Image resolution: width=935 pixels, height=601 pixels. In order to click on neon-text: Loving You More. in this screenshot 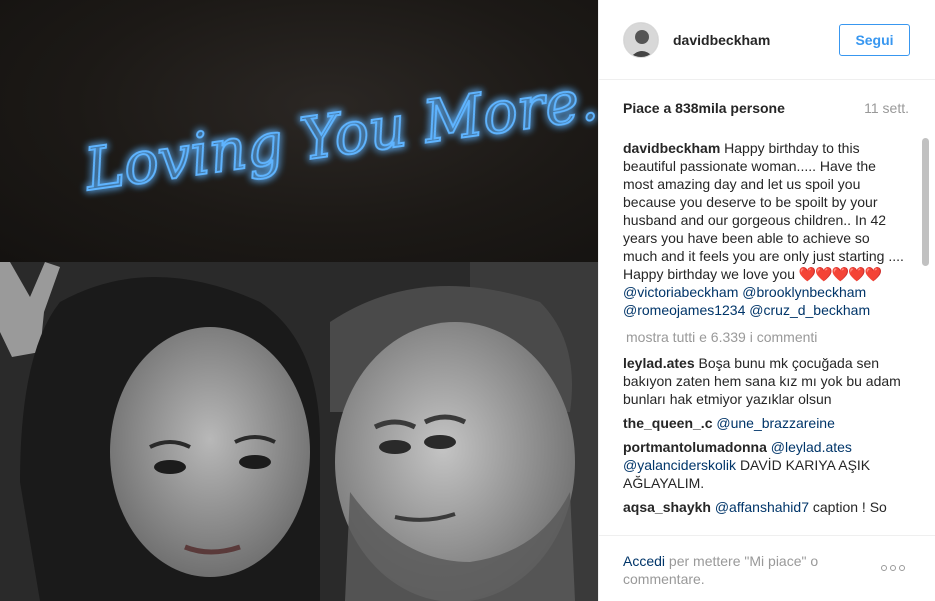, I will do `click(339, 134)`.